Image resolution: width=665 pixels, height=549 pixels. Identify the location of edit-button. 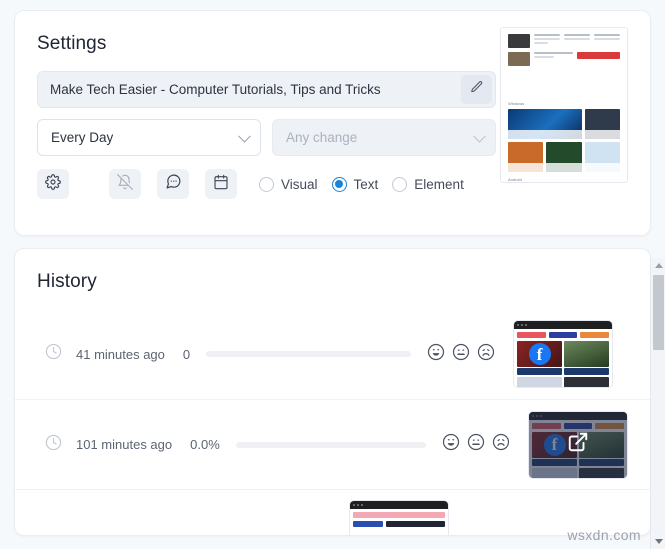
(476, 89).